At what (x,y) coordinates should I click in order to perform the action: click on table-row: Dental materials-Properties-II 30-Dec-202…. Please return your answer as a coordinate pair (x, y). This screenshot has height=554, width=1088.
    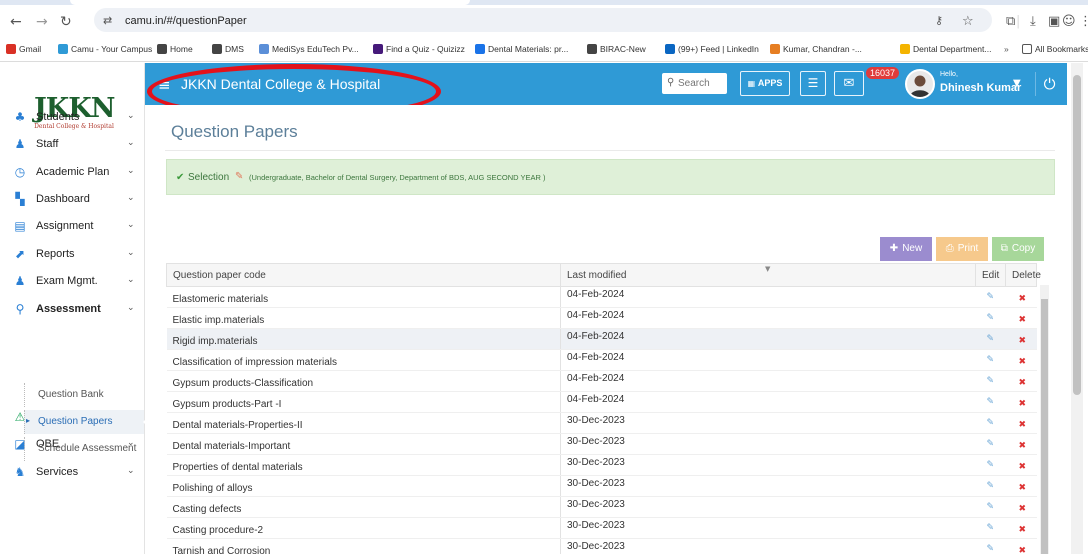
    Looking at the image, I should click on (601, 423).